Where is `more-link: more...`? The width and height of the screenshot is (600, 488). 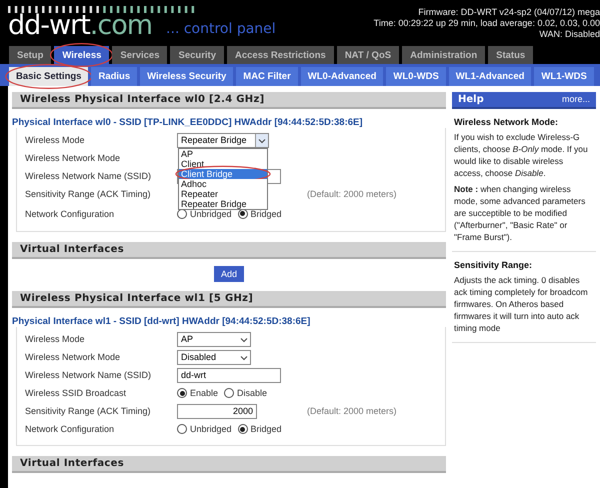 more-link: more... is located at coordinates (576, 99).